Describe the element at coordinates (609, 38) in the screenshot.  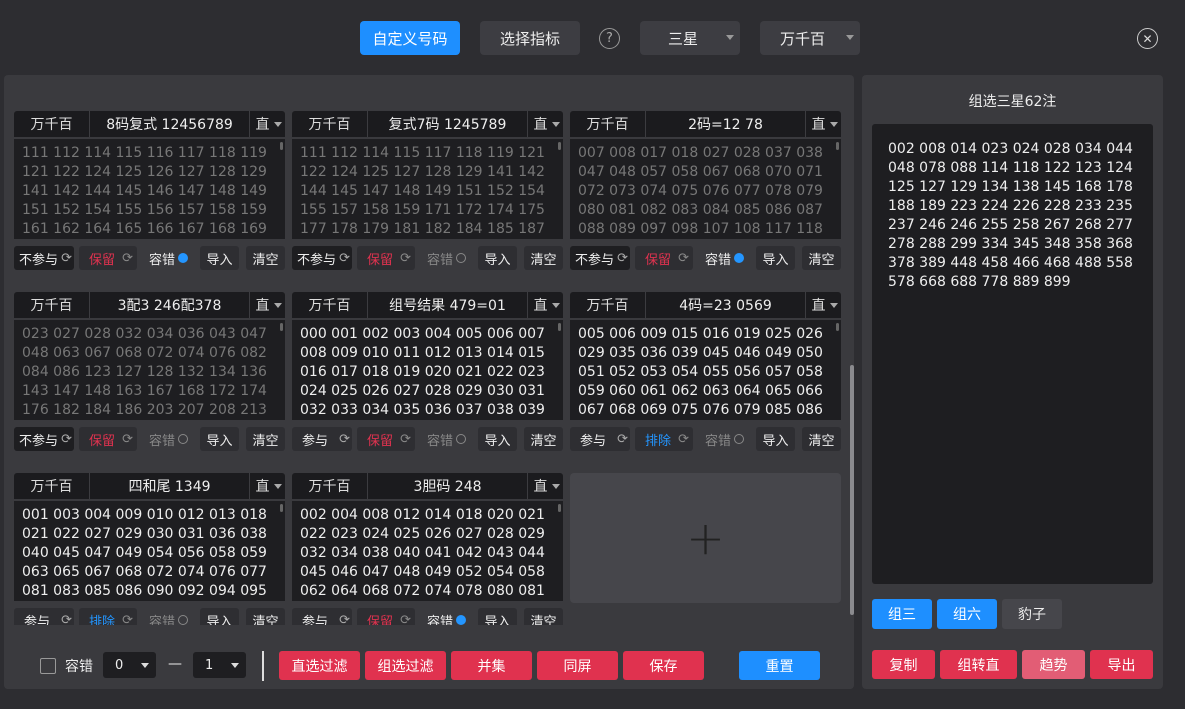
I see `help-icon: ?` at that location.